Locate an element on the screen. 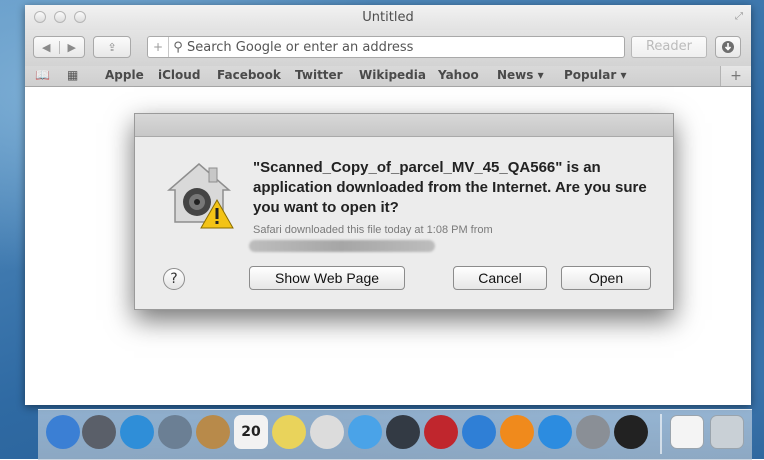  photo-booth-icon is located at coordinates (441, 432).